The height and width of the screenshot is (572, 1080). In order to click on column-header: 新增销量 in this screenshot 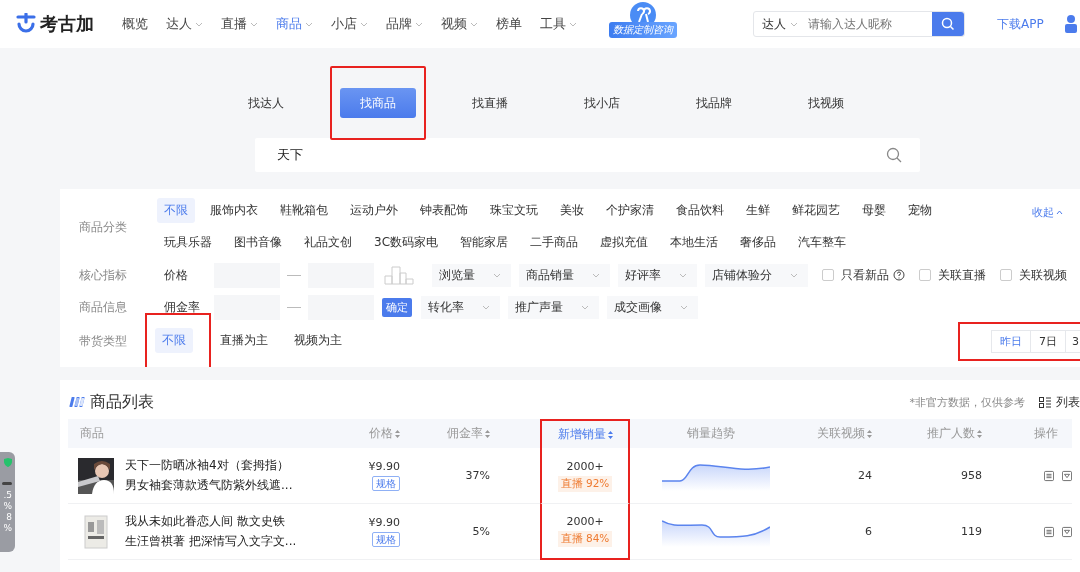, I will do `click(585, 433)`.